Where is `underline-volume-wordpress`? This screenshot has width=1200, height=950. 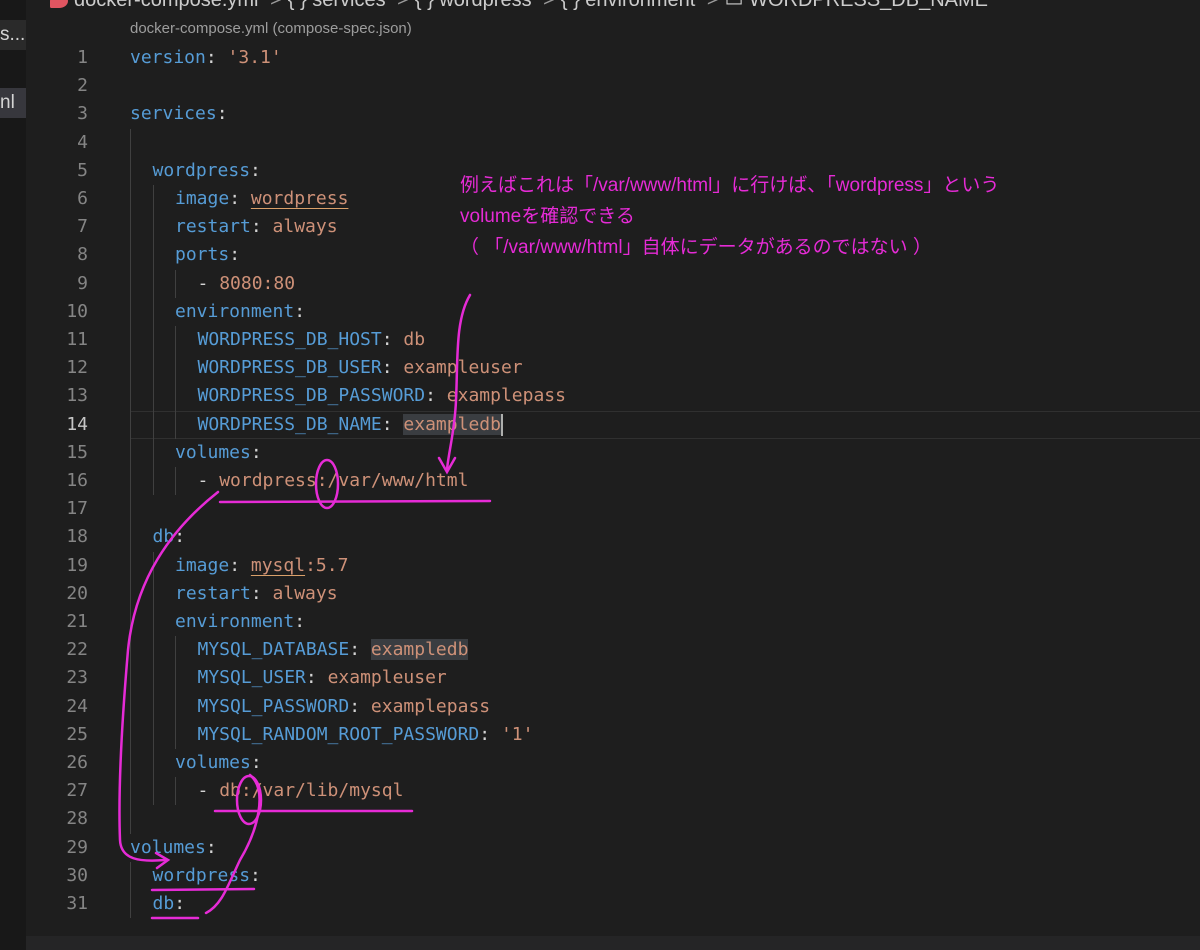 underline-volume-wordpress is located at coordinates (203, 889).